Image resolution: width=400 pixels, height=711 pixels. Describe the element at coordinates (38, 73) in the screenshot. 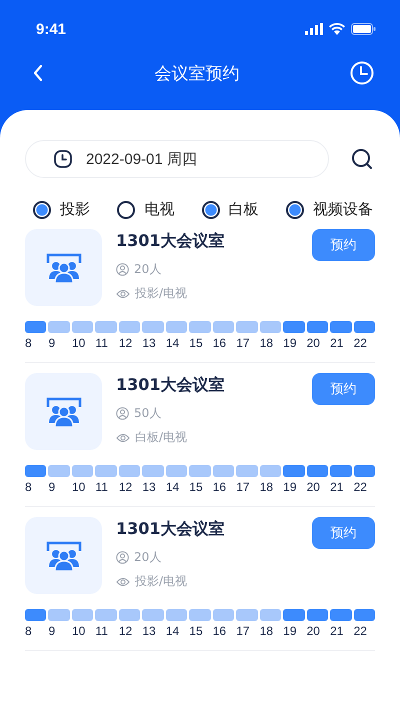

I see `back-icon` at that location.